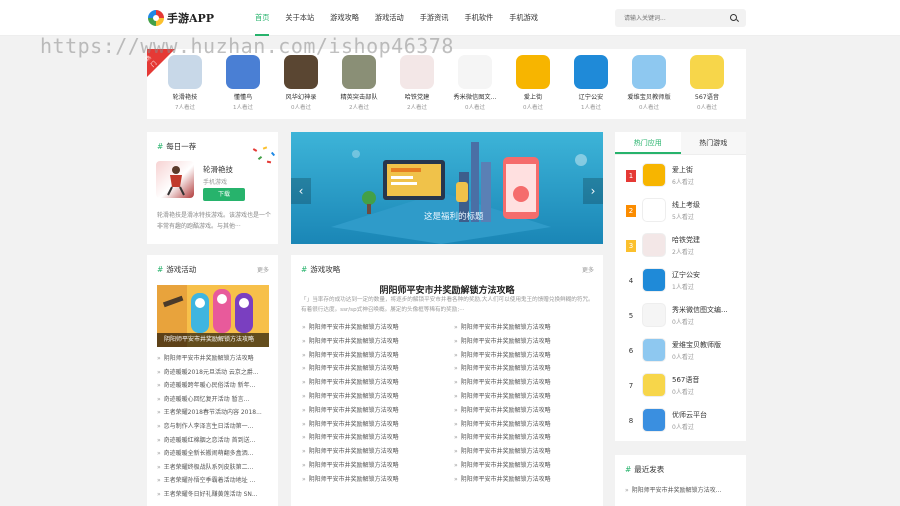 This screenshot has width=900, height=506. What do you see at coordinates (591, 96) in the screenshot?
I see `app-name: 辽宁公安` at bounding box center [591, 96].